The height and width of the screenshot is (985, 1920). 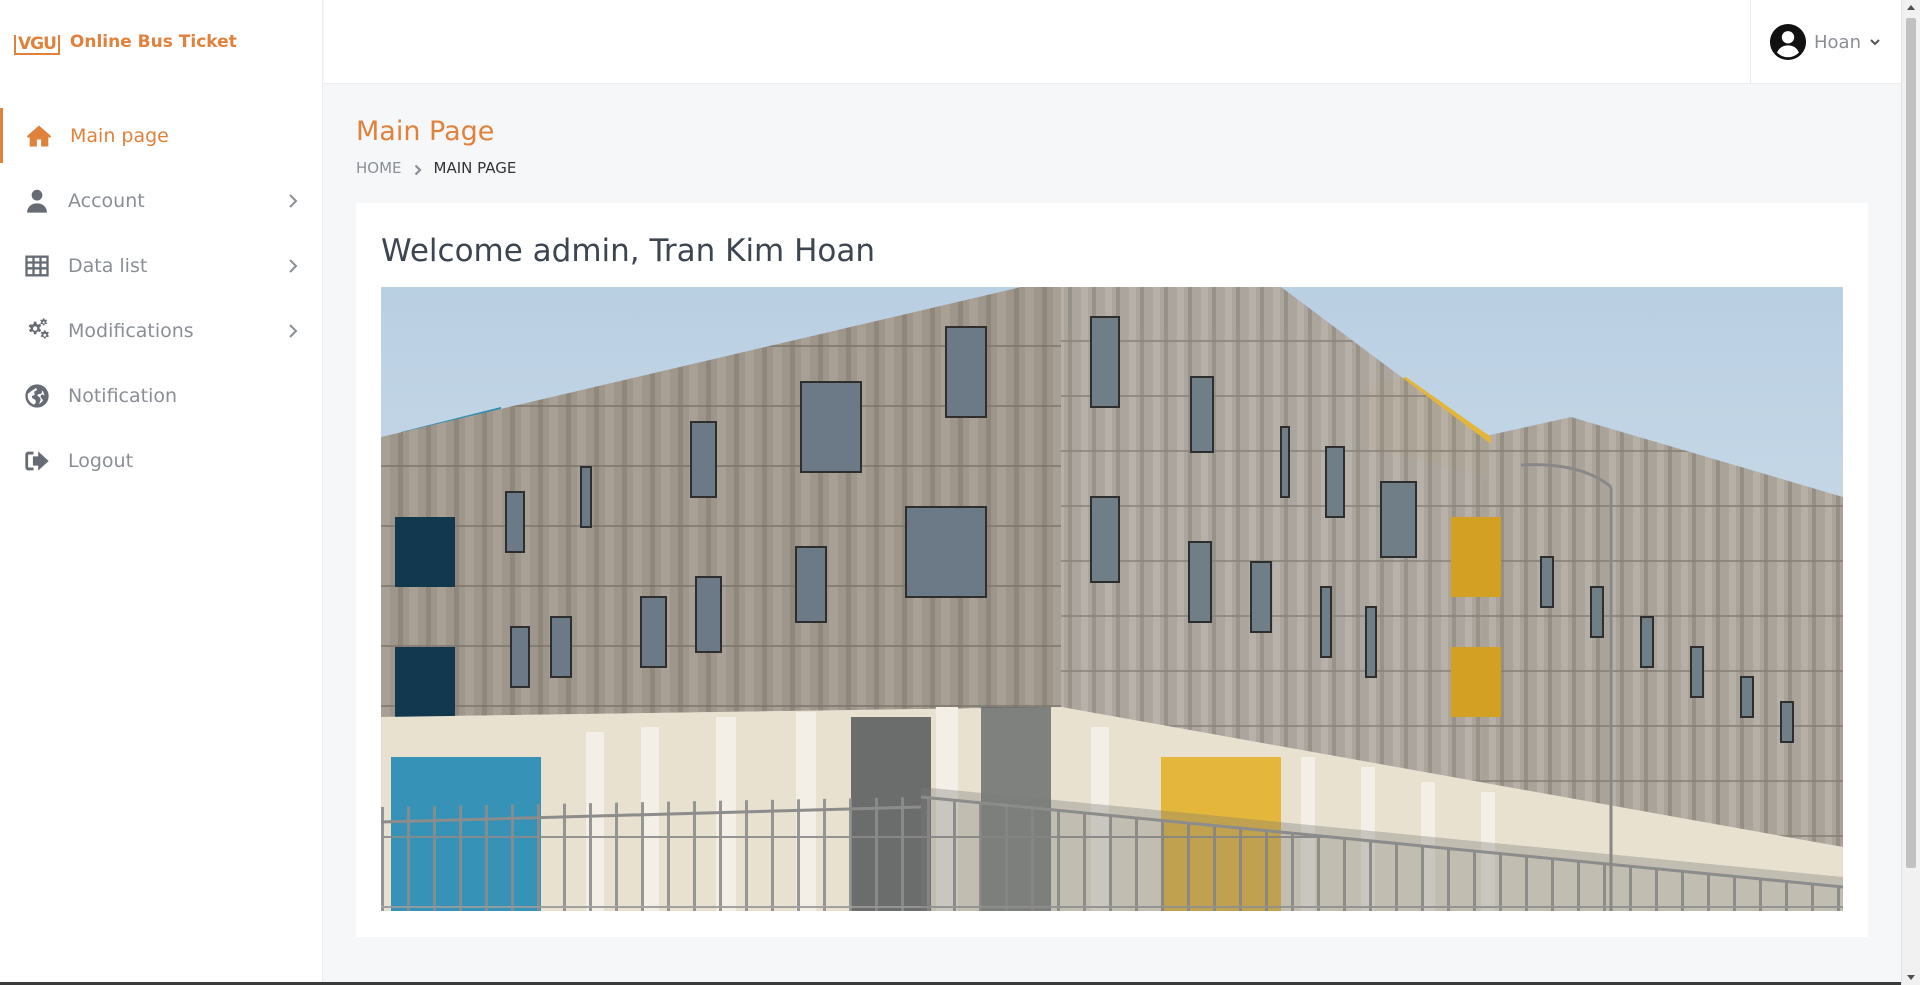 I want to click on breadcrumb-home-link: HOME, so click(x=379, y=168).